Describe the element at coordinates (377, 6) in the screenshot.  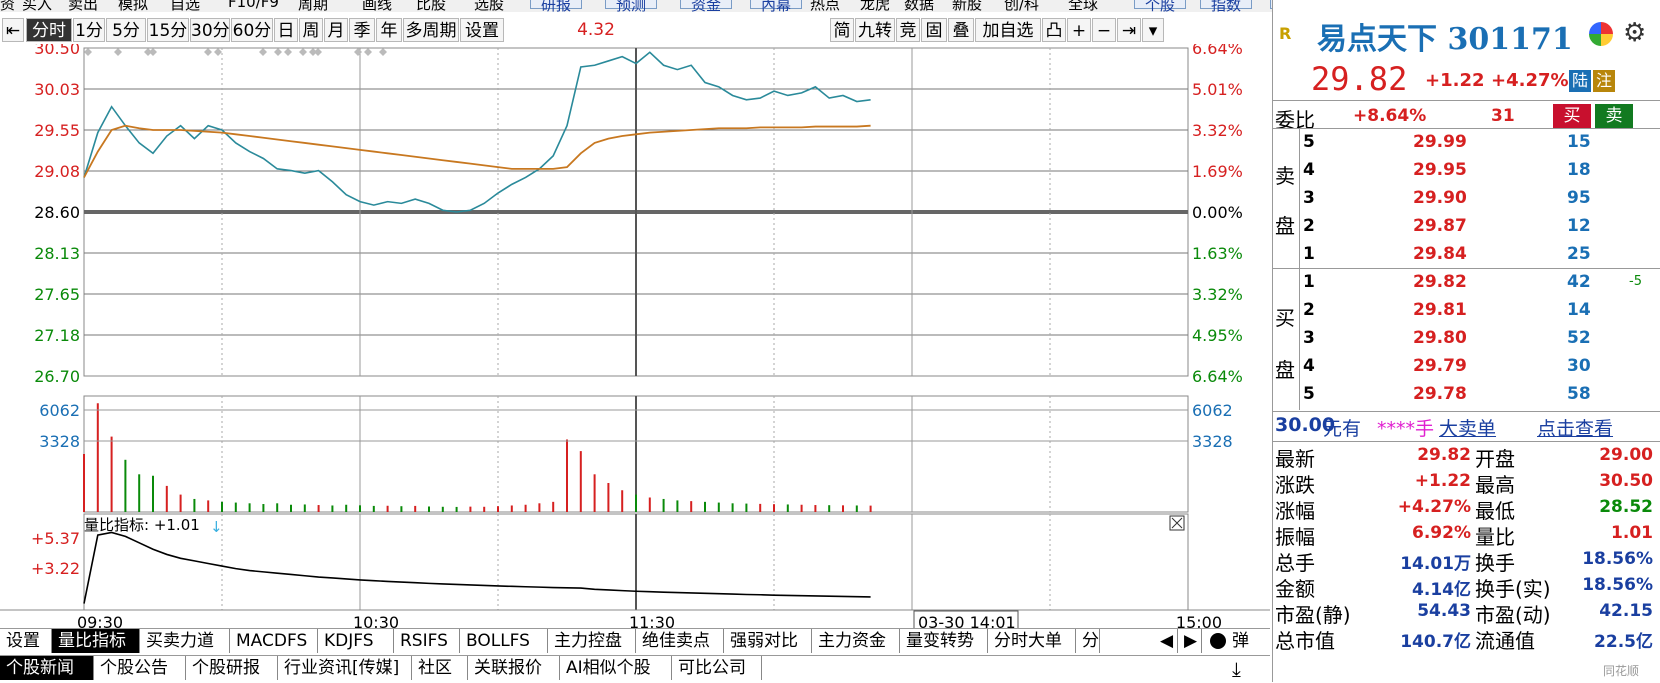
I see `top-menu-item: 画线` at that location.